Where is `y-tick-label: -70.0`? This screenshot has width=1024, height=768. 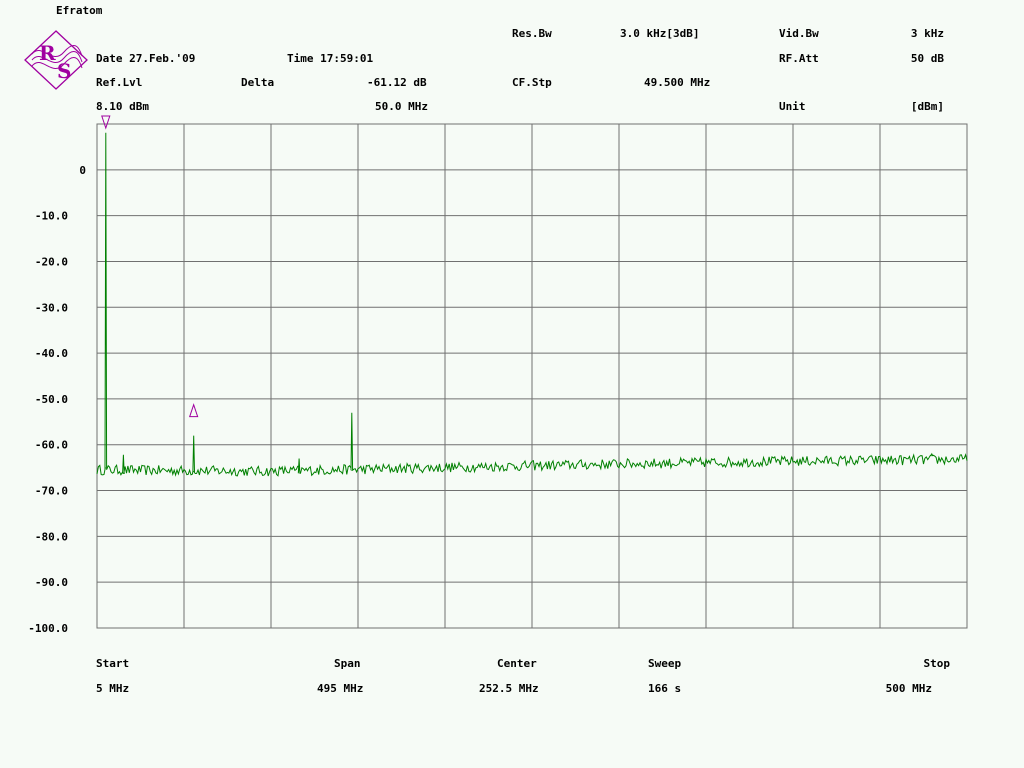 y-tick-label: -70.0 is located at coordinates (51, 491).